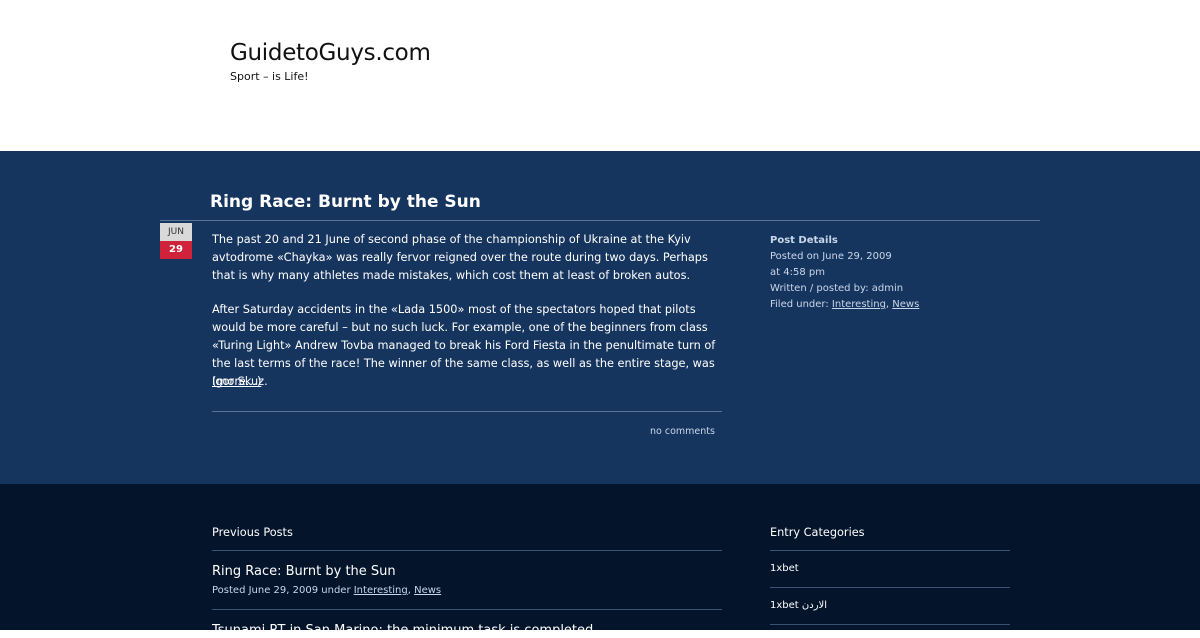 The image size is (1200, 638). I want to click on written-by: Written / posted by: admin, so click(837, 288).